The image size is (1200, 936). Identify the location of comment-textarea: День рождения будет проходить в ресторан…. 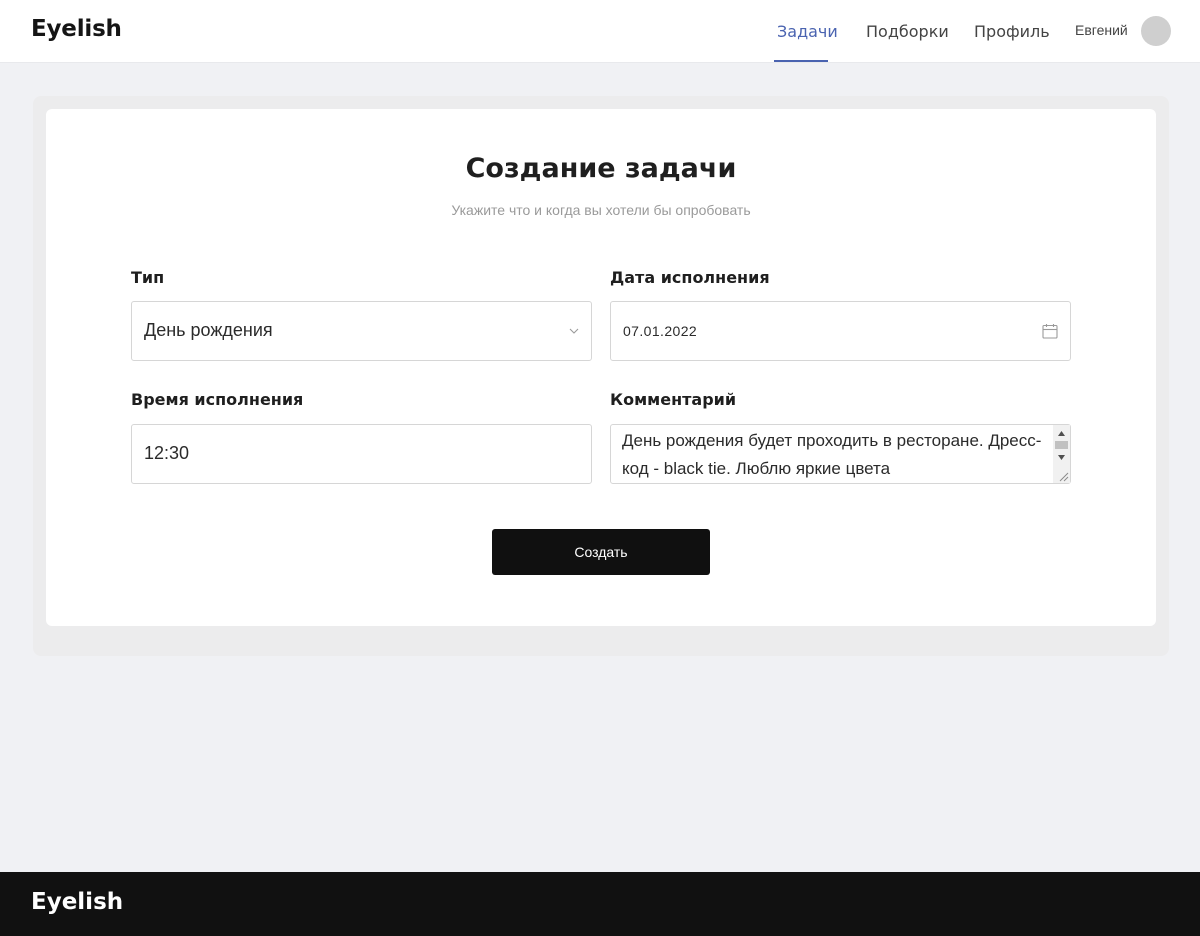
(840, 454).